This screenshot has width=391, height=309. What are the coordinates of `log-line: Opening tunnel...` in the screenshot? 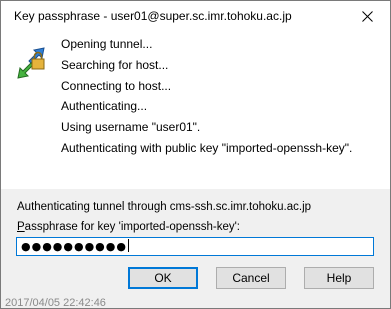 It's located at (107, 44).